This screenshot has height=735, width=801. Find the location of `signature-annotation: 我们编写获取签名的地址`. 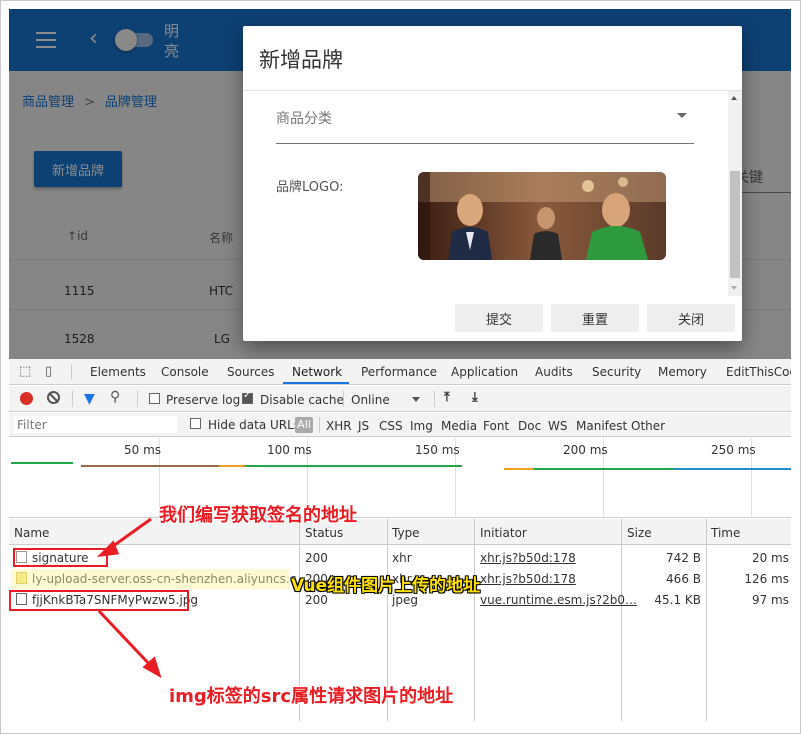

signature-annotation: 我们编写获取签名的地址 is located at coordinates (258, 515).